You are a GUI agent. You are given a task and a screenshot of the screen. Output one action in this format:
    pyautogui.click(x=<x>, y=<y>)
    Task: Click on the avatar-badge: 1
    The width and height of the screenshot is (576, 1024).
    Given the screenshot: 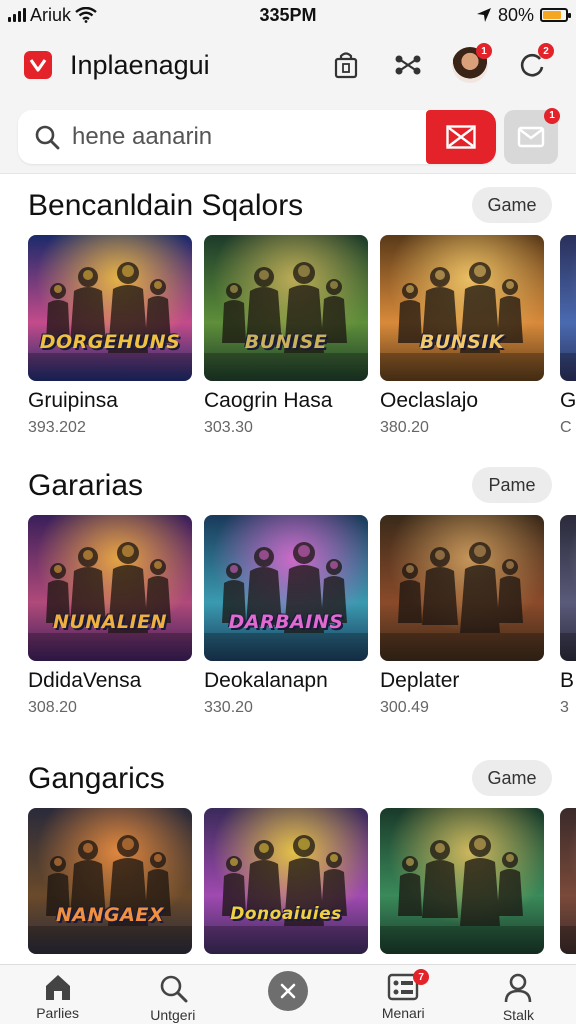 What is the action you would take?
    pyautogui.click(x=484, y=51)
    